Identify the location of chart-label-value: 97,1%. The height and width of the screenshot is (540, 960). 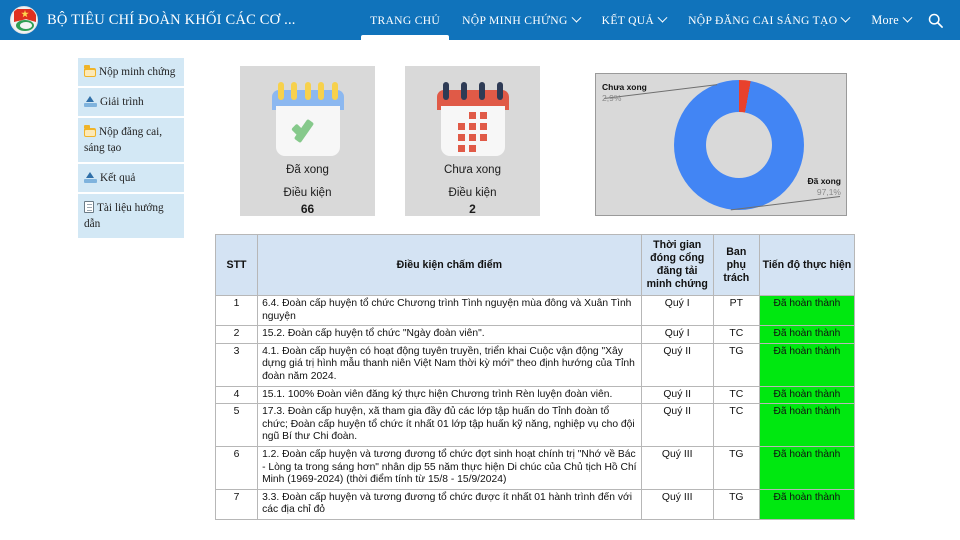
(828, 192).